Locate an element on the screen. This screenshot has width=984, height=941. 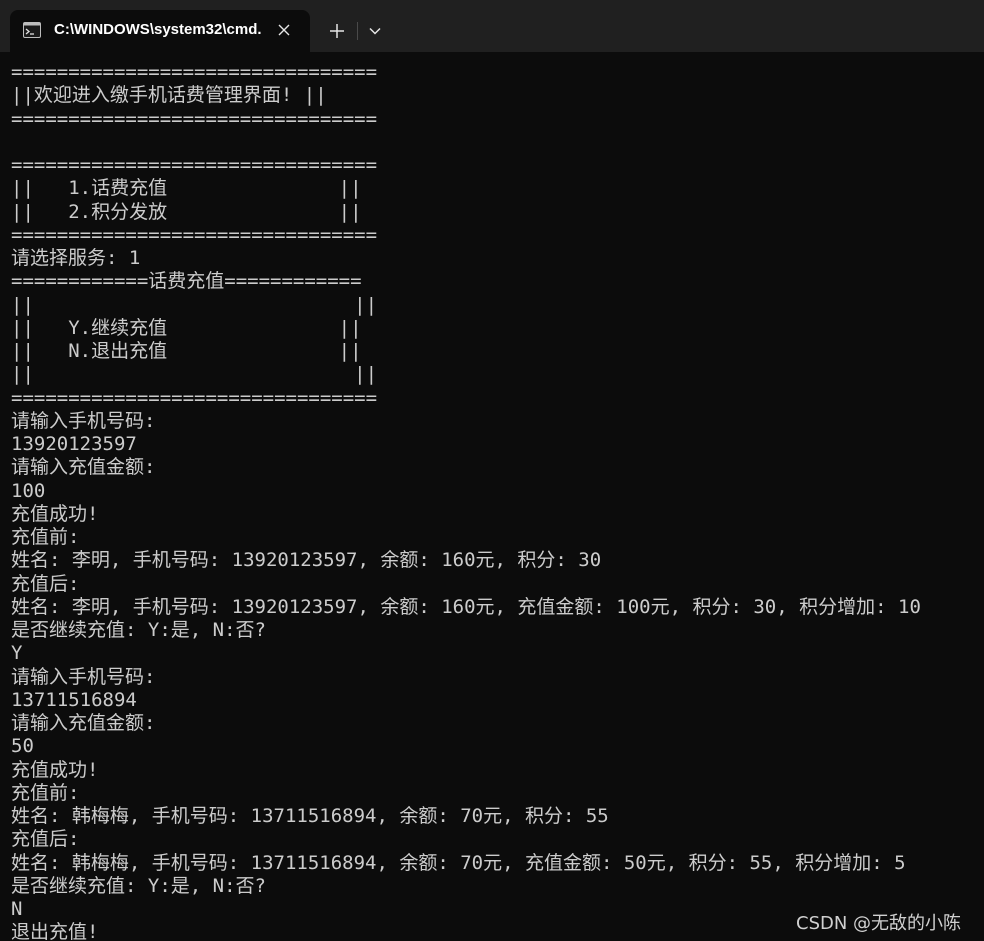
close-icon is located at coordinates (284, 30).